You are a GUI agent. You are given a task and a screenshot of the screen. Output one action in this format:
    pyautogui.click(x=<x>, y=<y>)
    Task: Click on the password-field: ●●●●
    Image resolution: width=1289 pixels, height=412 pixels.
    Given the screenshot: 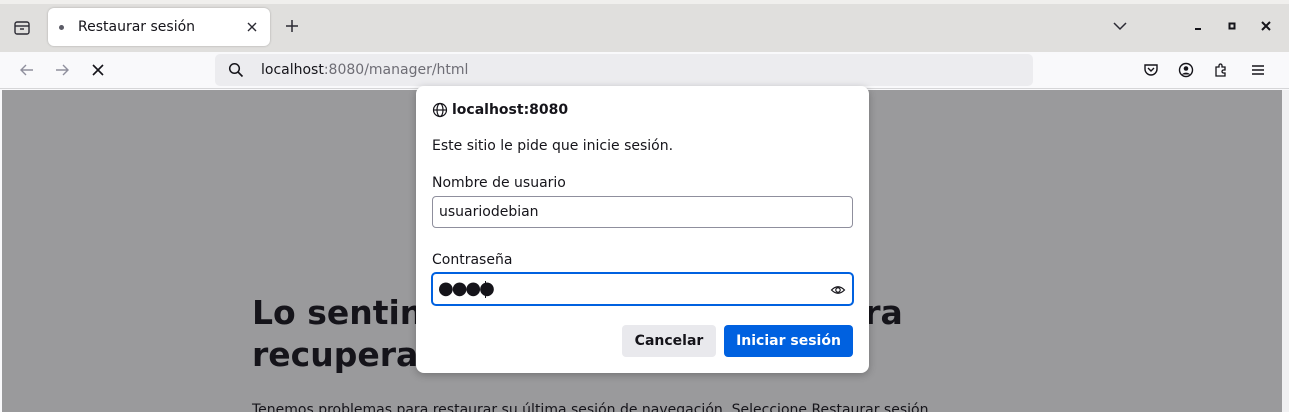 What is the action you would take?
    pyautogui.click(x=642, y=289)
    